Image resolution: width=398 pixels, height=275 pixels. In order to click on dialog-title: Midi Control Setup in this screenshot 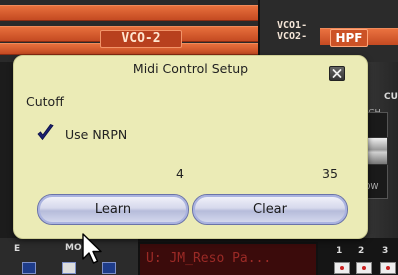, I will do `click(190, 68)`.